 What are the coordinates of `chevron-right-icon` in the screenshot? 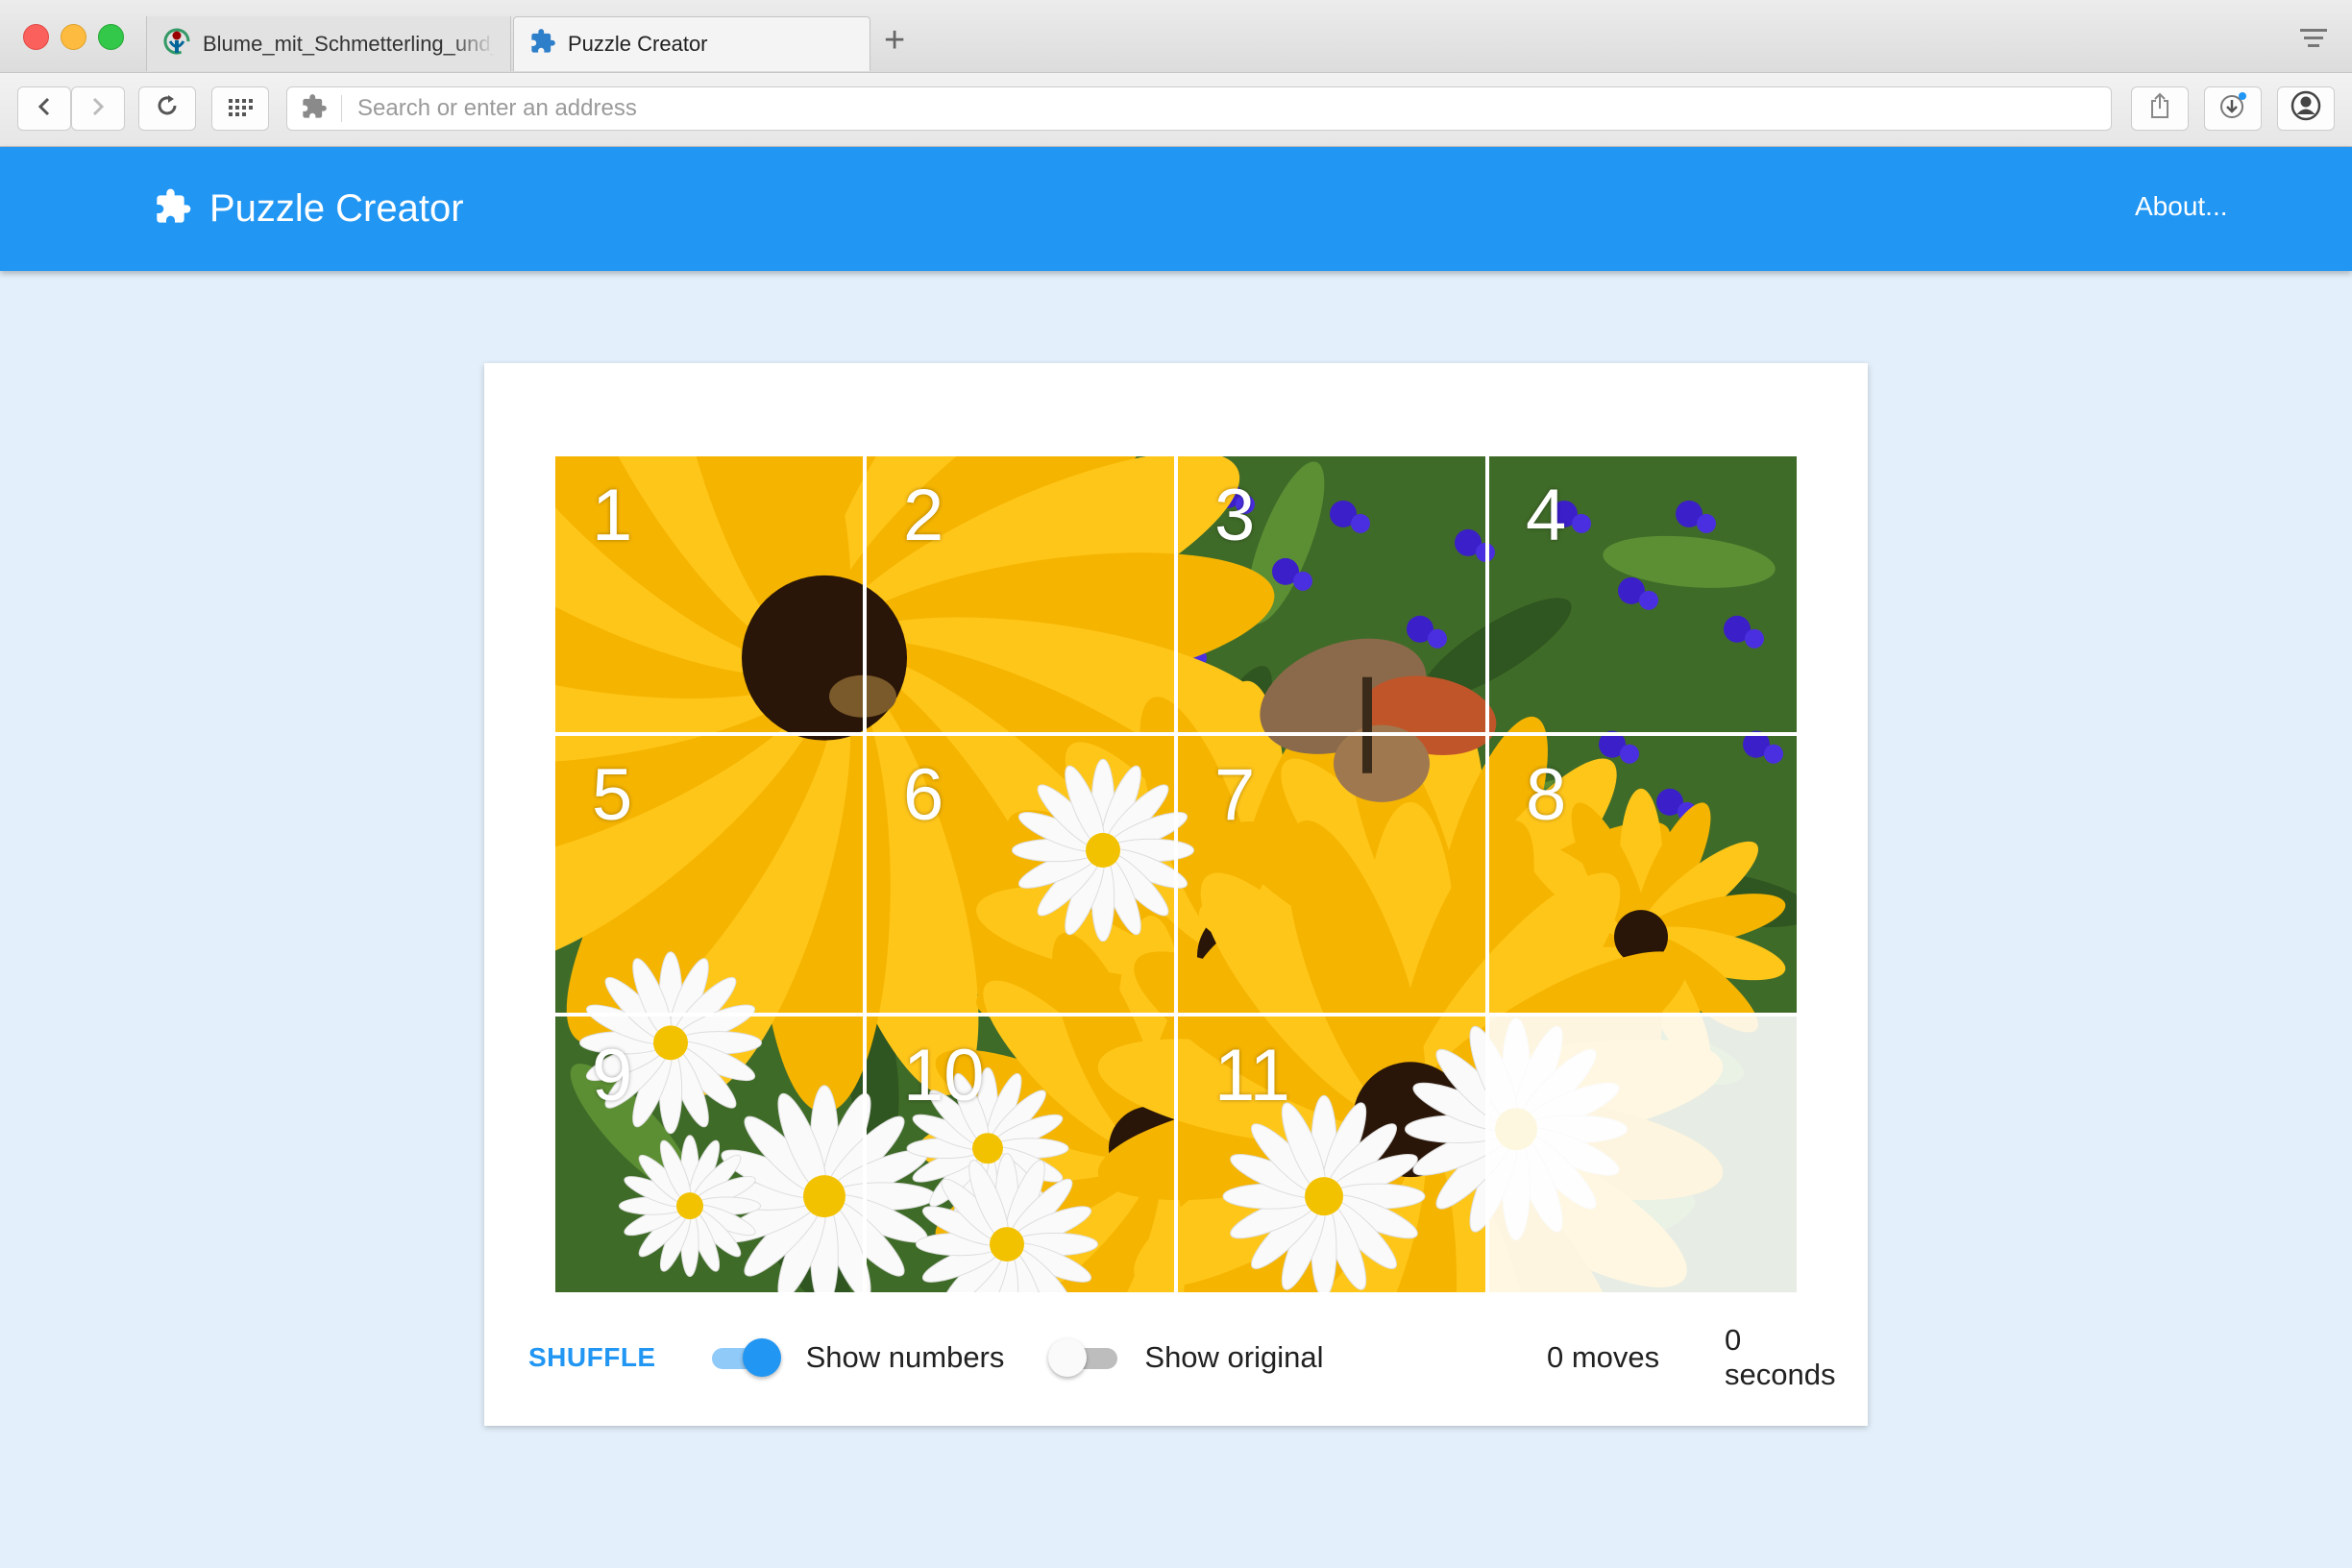 It's located at (98, 109).